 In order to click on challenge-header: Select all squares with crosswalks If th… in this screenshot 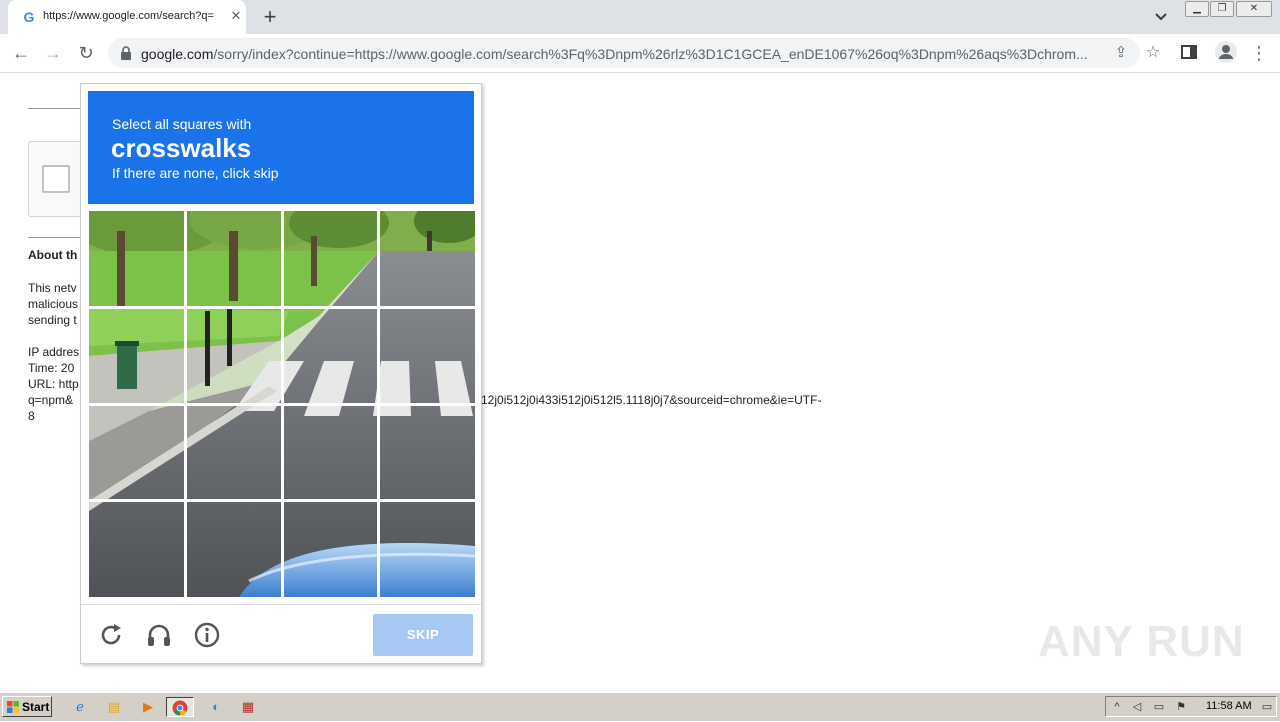, I will do `click(281, 147)`.